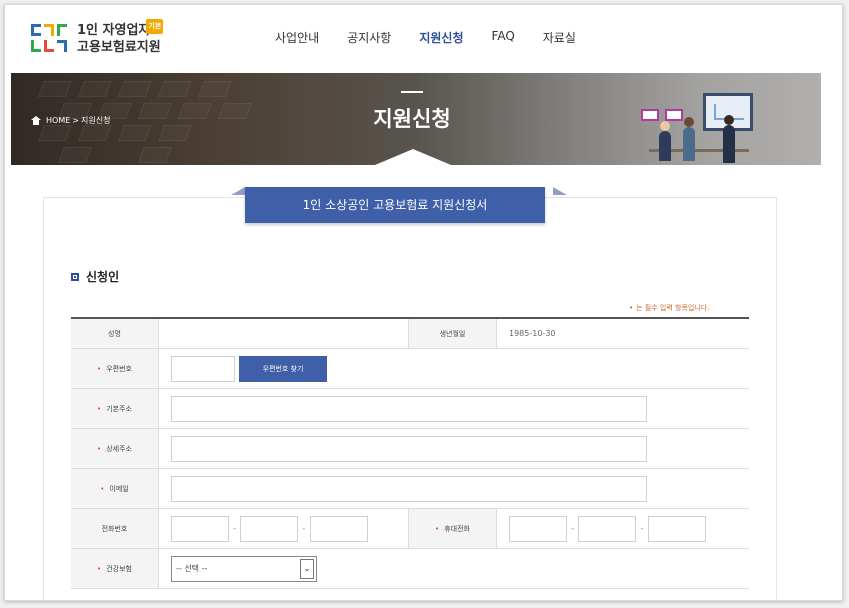 This screenshot has width=849, height=608. What do you see at coordinates (115, 488) in the screenshot?
I see `email-label: • 이메일` at bounding box center [115, 488].